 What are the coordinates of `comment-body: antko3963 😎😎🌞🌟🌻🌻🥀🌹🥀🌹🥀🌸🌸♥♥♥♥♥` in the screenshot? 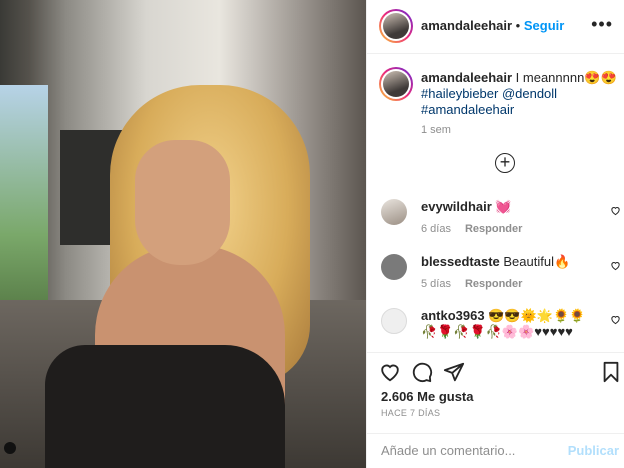 It's located at (511, 324).